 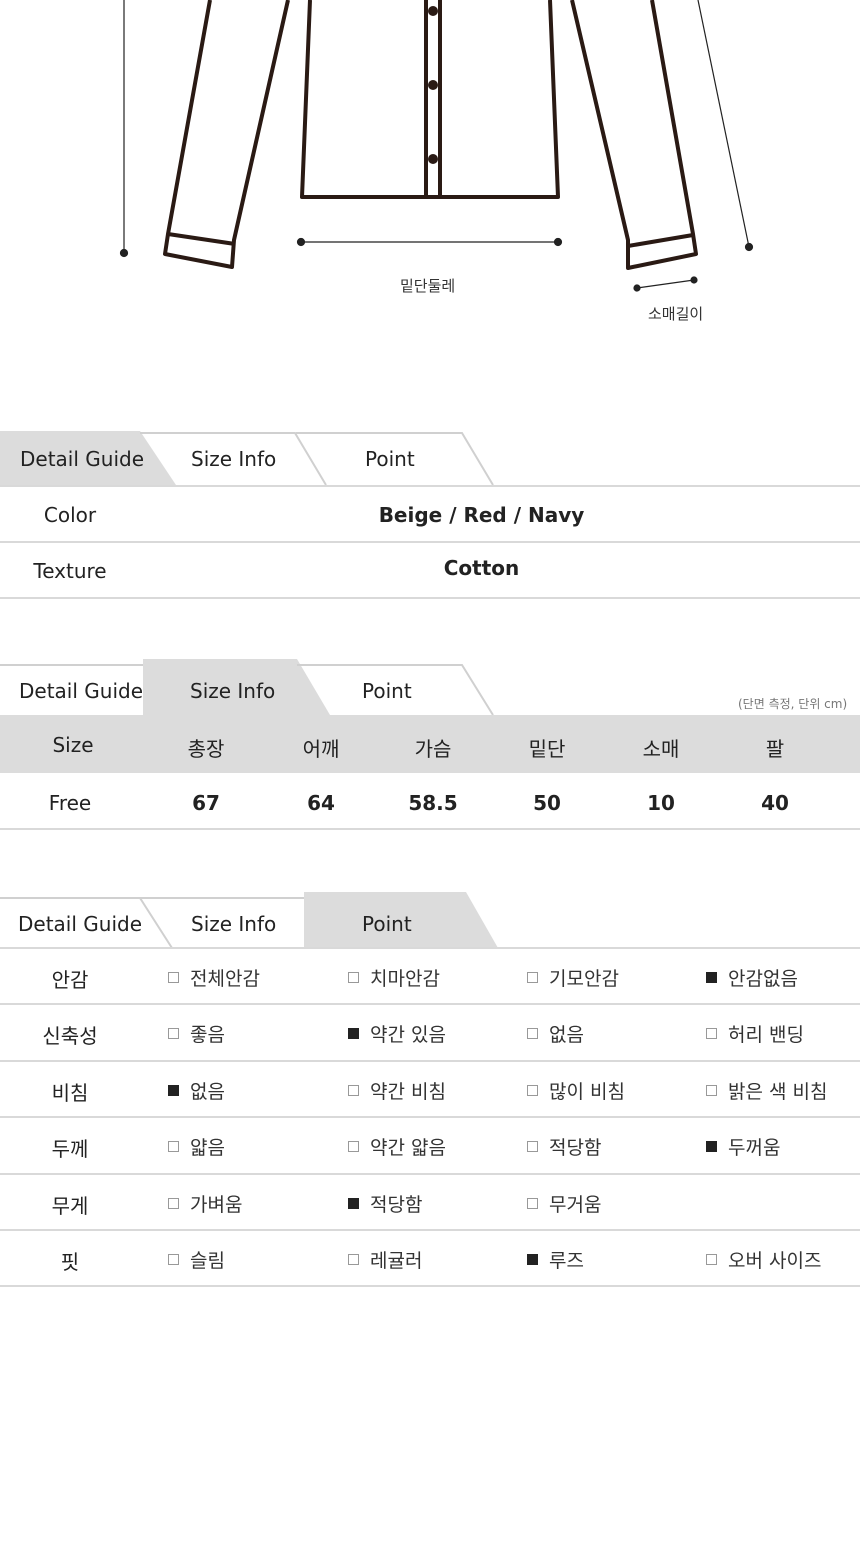 What do you see at coordinates (206, 749) in the screenshot?
I see `size-header-cell: 총장` at bounding box center [206, 749].